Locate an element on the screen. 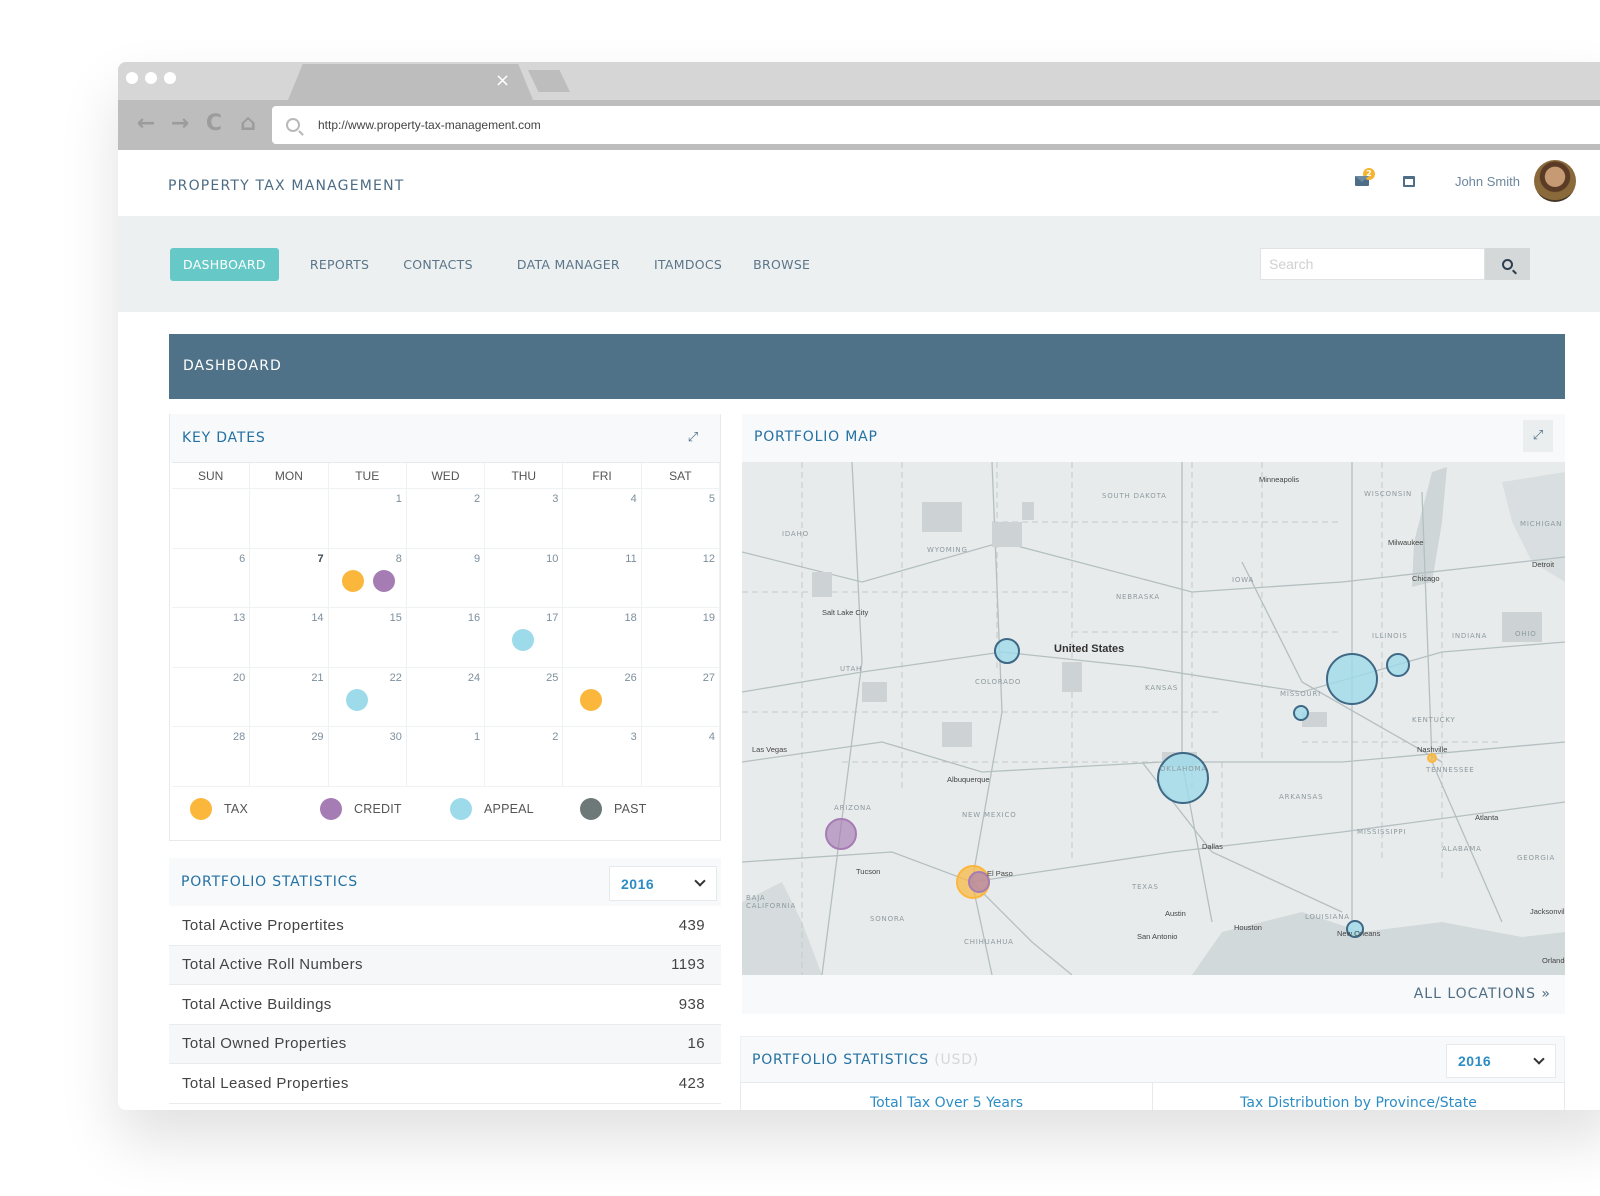 The width and height of the screenshot is (1600, 1196). expand-icon: ⤢ is located at coordinates (693, 438).